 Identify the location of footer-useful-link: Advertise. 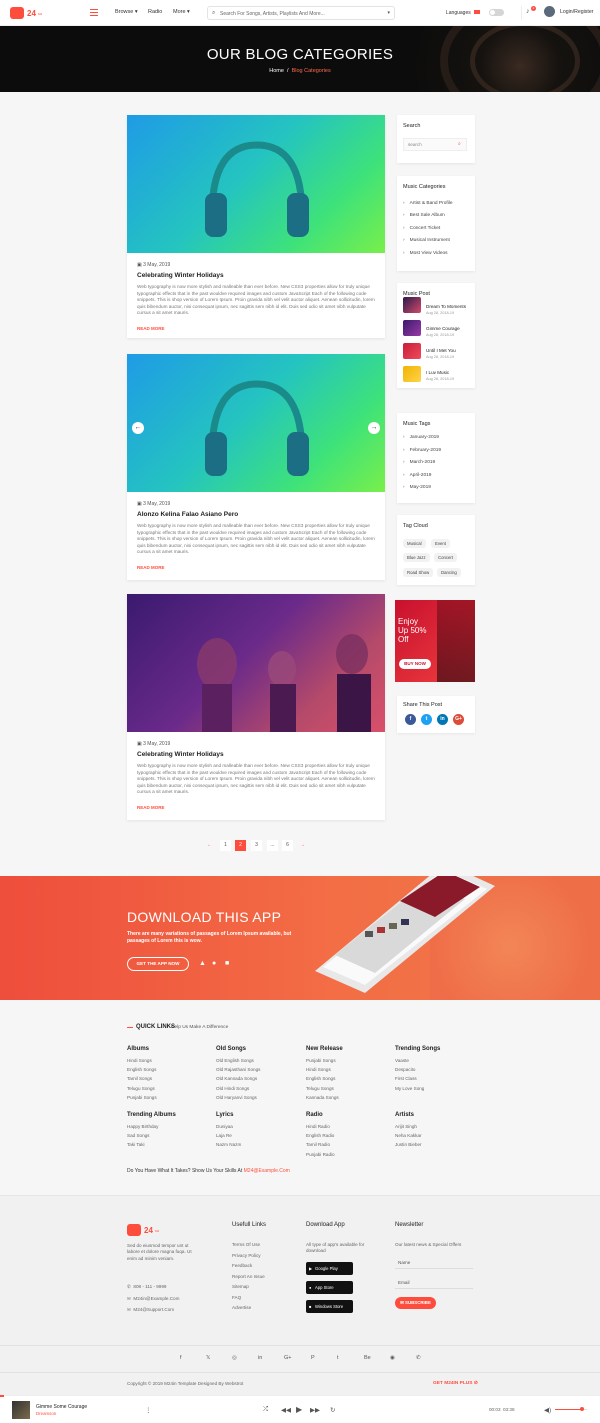
(241, 1307).